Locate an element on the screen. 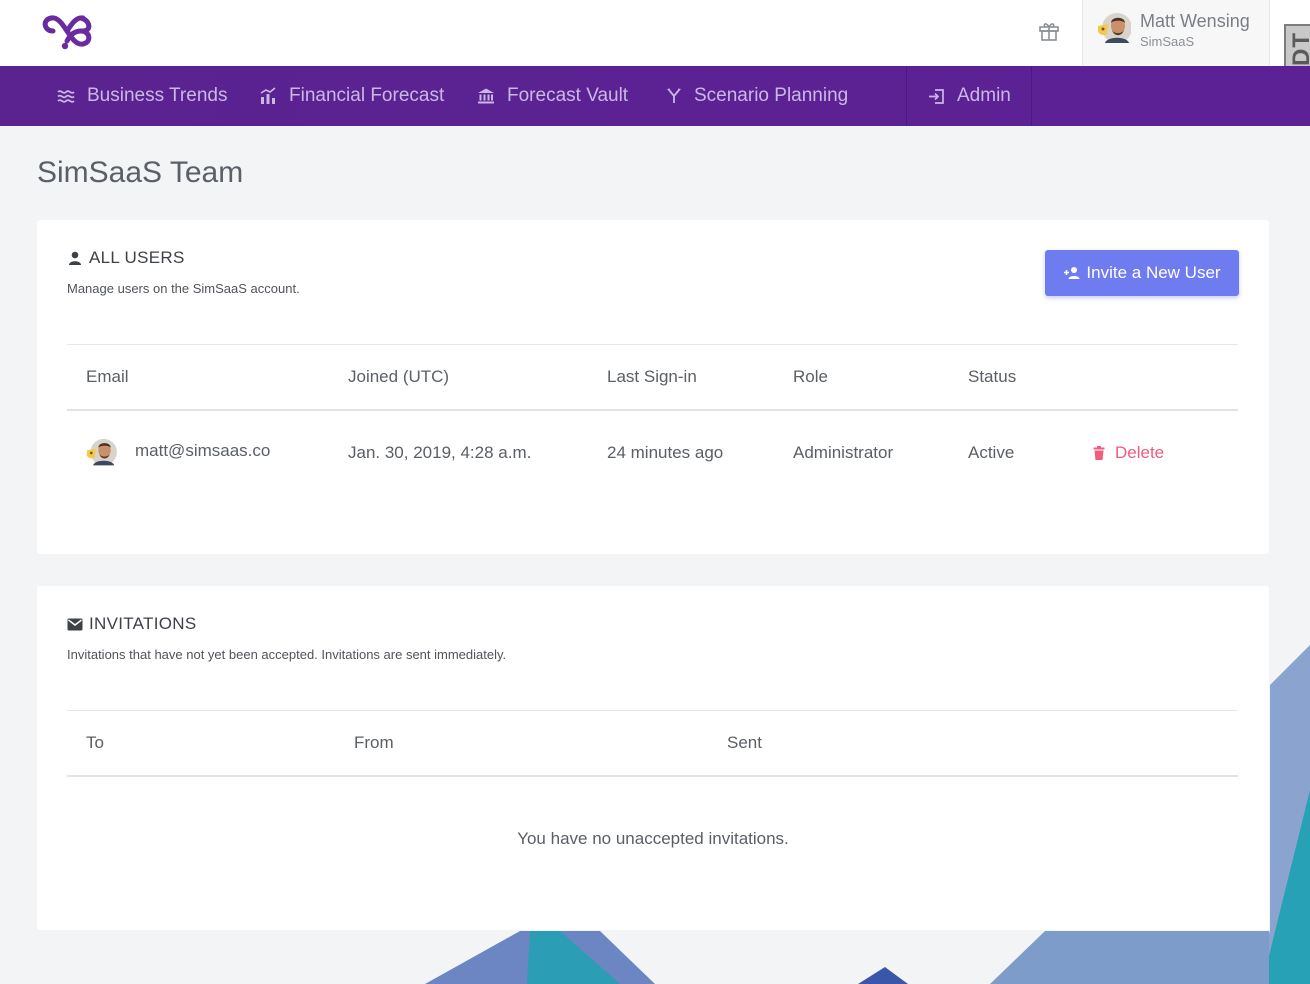  user-org: SimSaaS is located at coordinates (1167, 41).